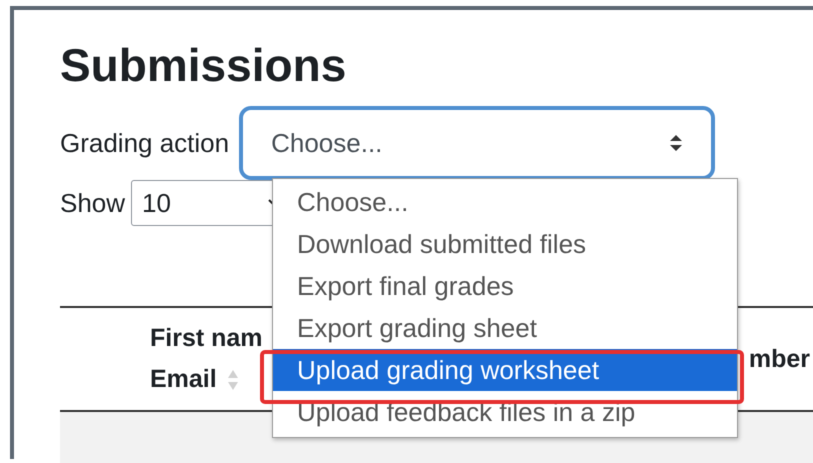 This screenshot has width=813, height=463. Describe the element at coordinates (204, 65) in the screenshot. I see `page-heading: Submissions` at that location.